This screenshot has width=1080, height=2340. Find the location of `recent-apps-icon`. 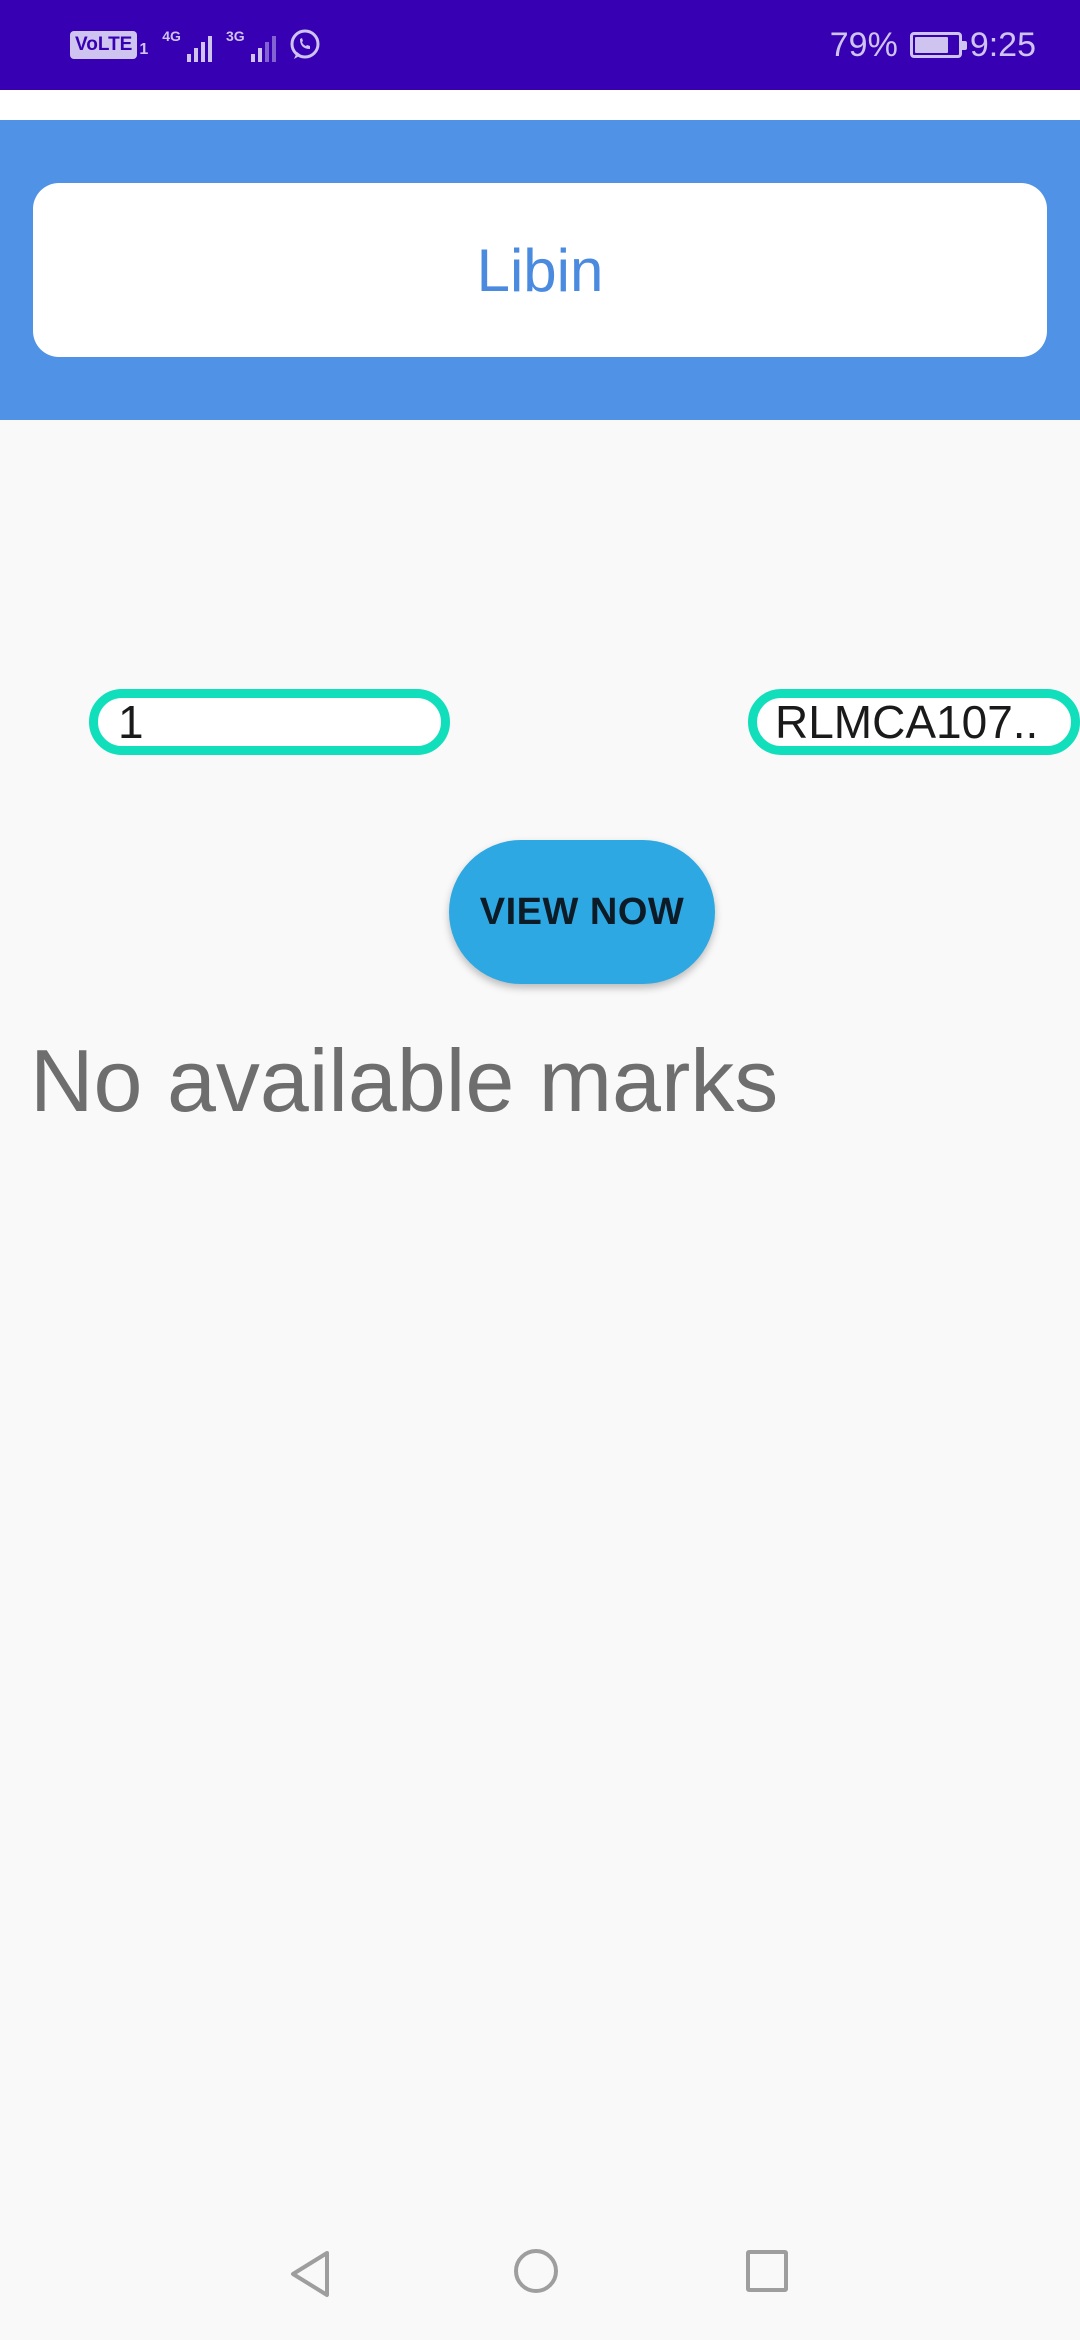

recent-apps-icon is located at coordinates (767, 2271).